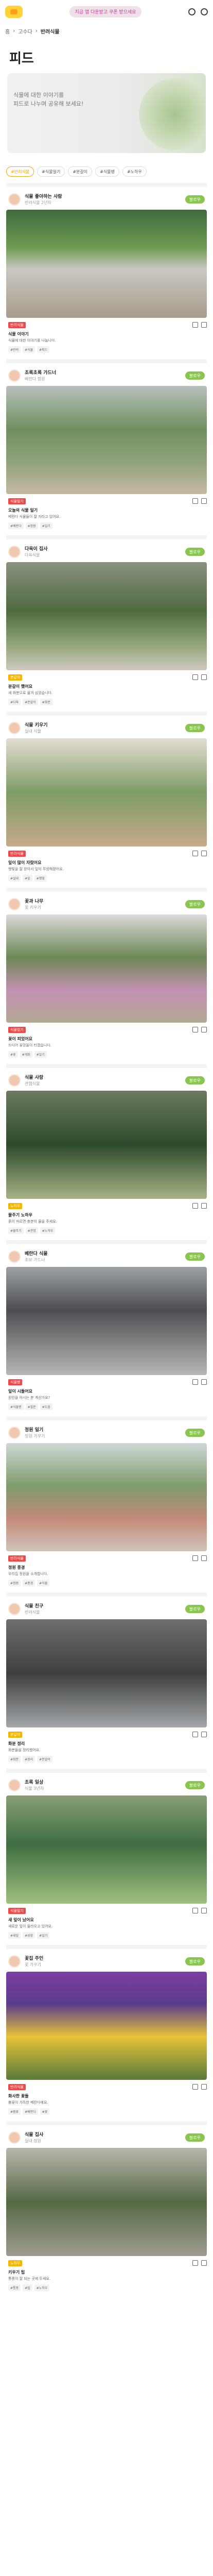 Image resolution: width=213 pixels, height=2576 pixels. I want to click on filter-chip: #노하우, so click(134, 171).